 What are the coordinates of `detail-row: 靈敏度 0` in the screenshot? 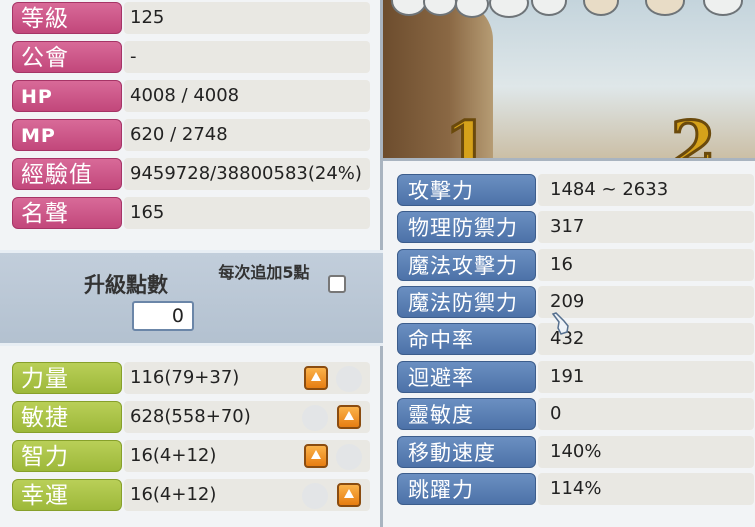 It's located at (575, 414).